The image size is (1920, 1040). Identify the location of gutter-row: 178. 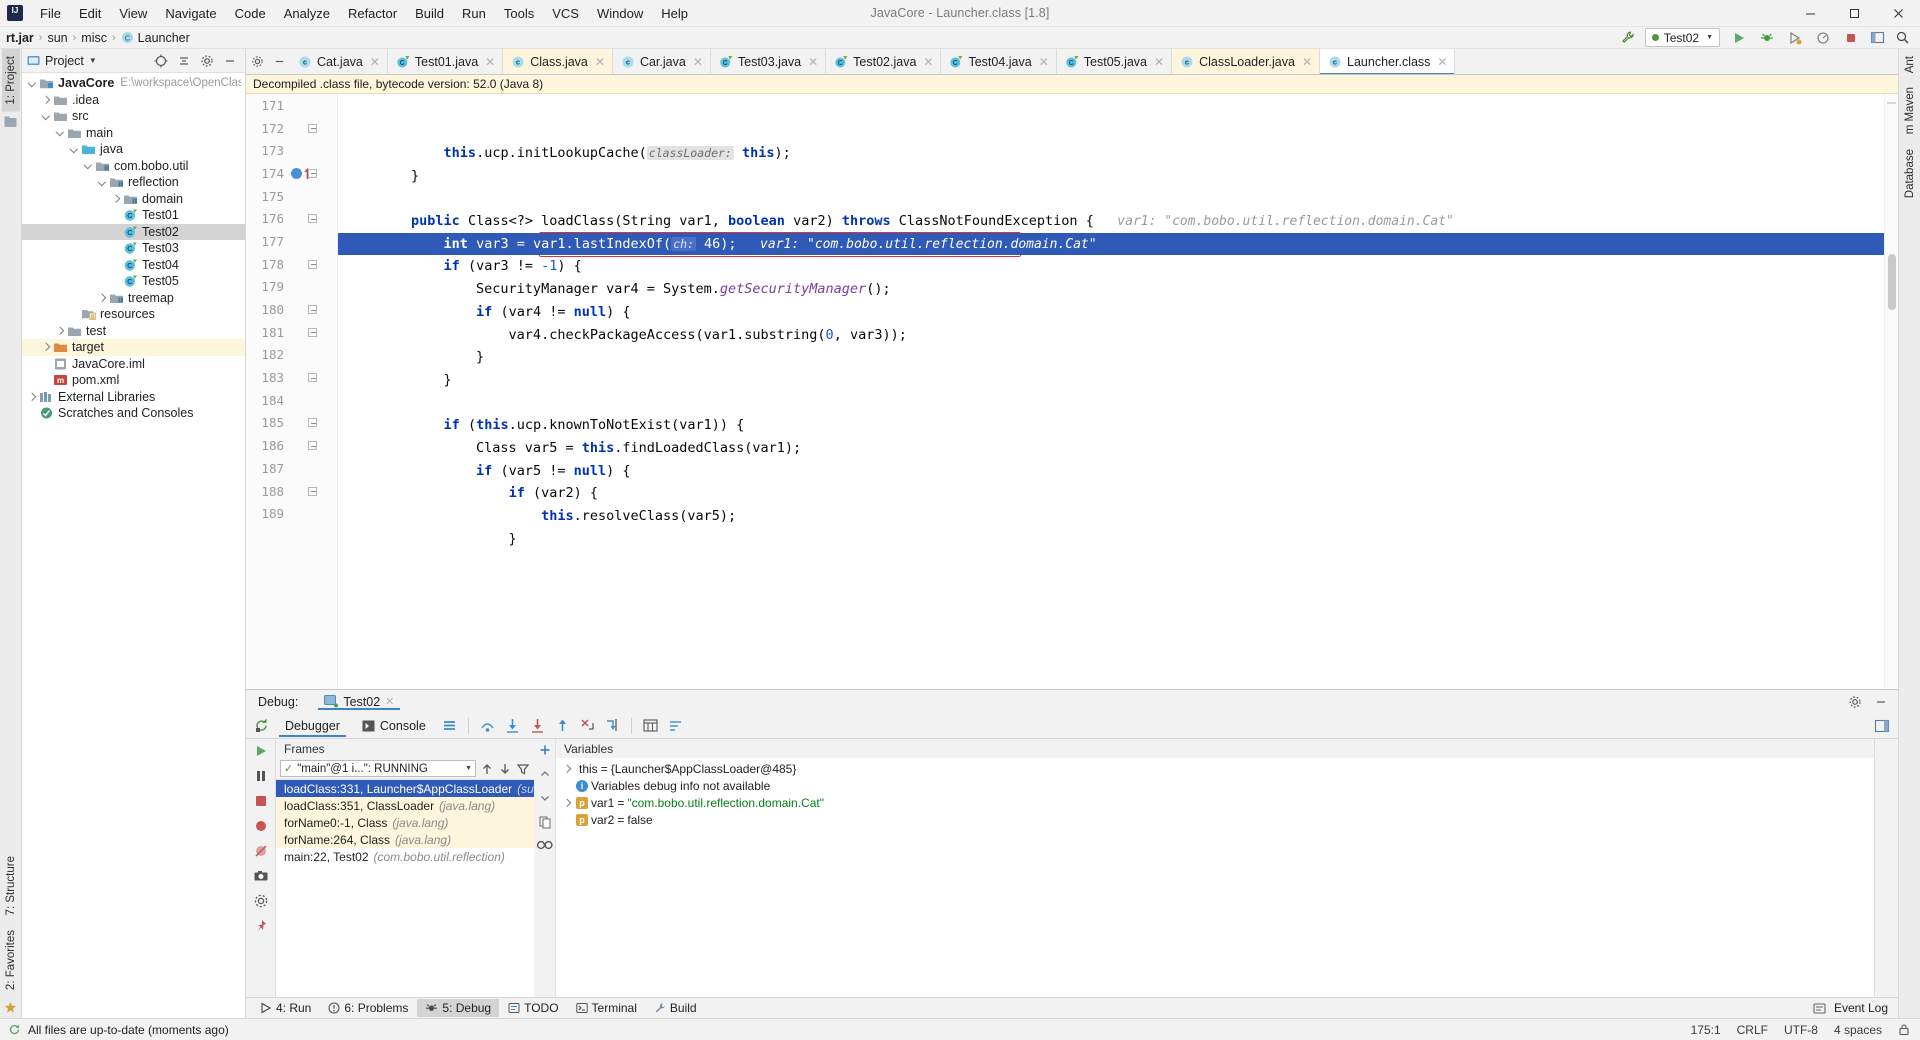
(291, 264).